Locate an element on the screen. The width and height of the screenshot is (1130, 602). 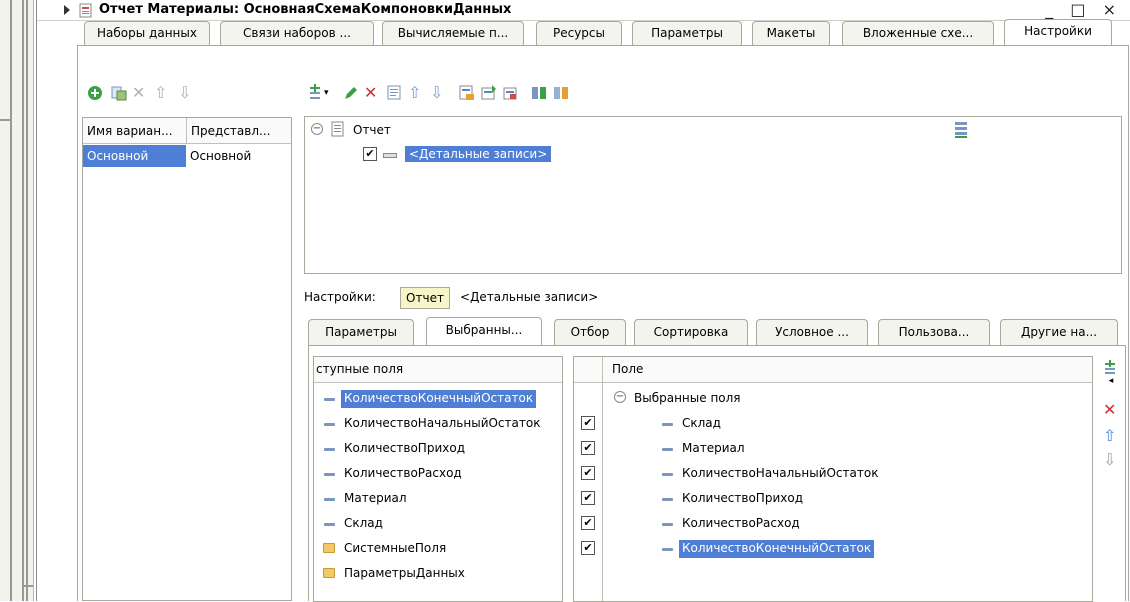
dropdown-arrow-icon: ◂ is located at coordinates (1111, 384).